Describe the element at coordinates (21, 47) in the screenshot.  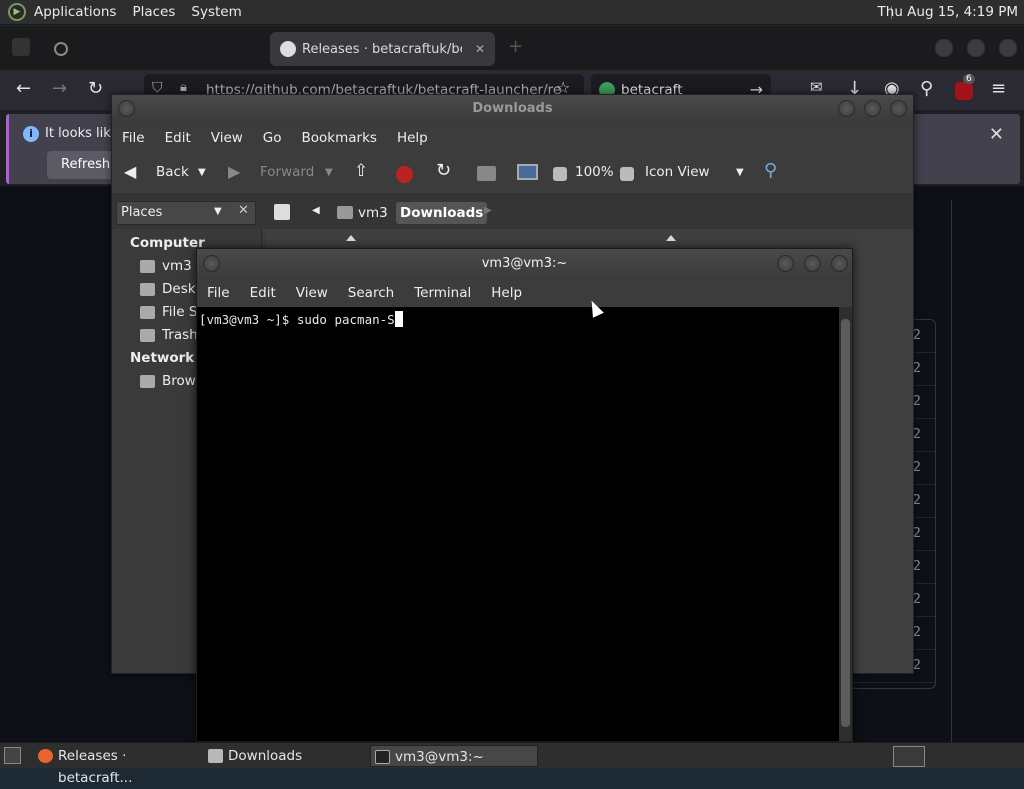
I see `tab-overview-icon` at that location.